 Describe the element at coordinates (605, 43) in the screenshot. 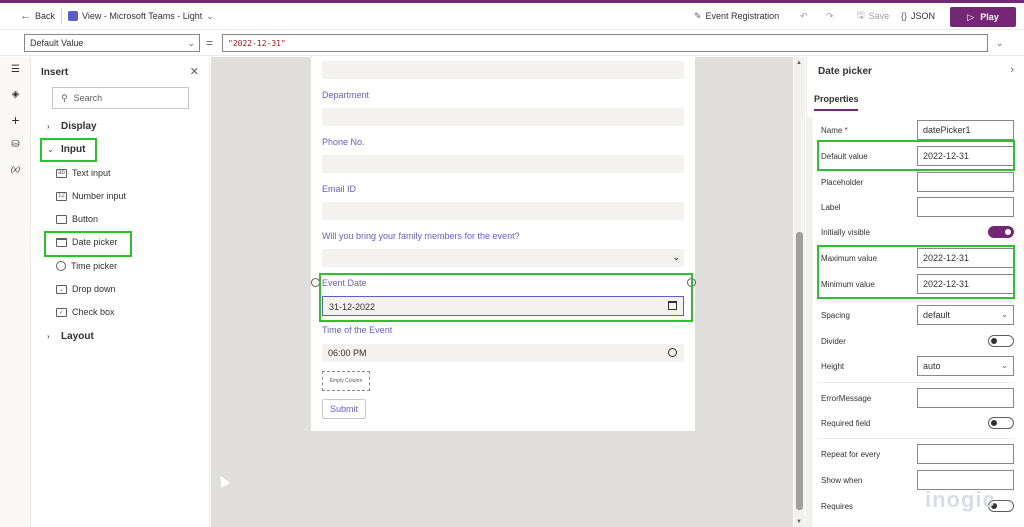

I see `formula-input: "2022-12-31"` at that location.